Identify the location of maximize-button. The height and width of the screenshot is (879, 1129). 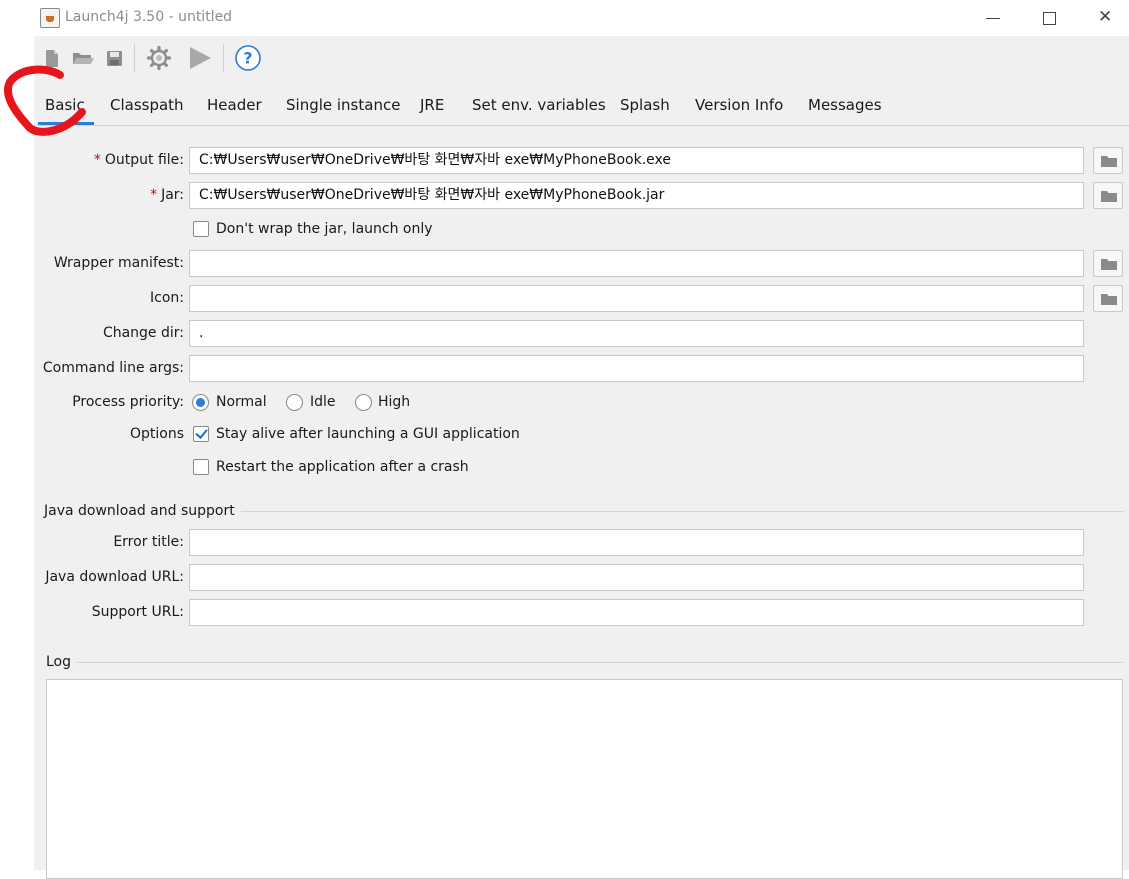
(1049, 18).